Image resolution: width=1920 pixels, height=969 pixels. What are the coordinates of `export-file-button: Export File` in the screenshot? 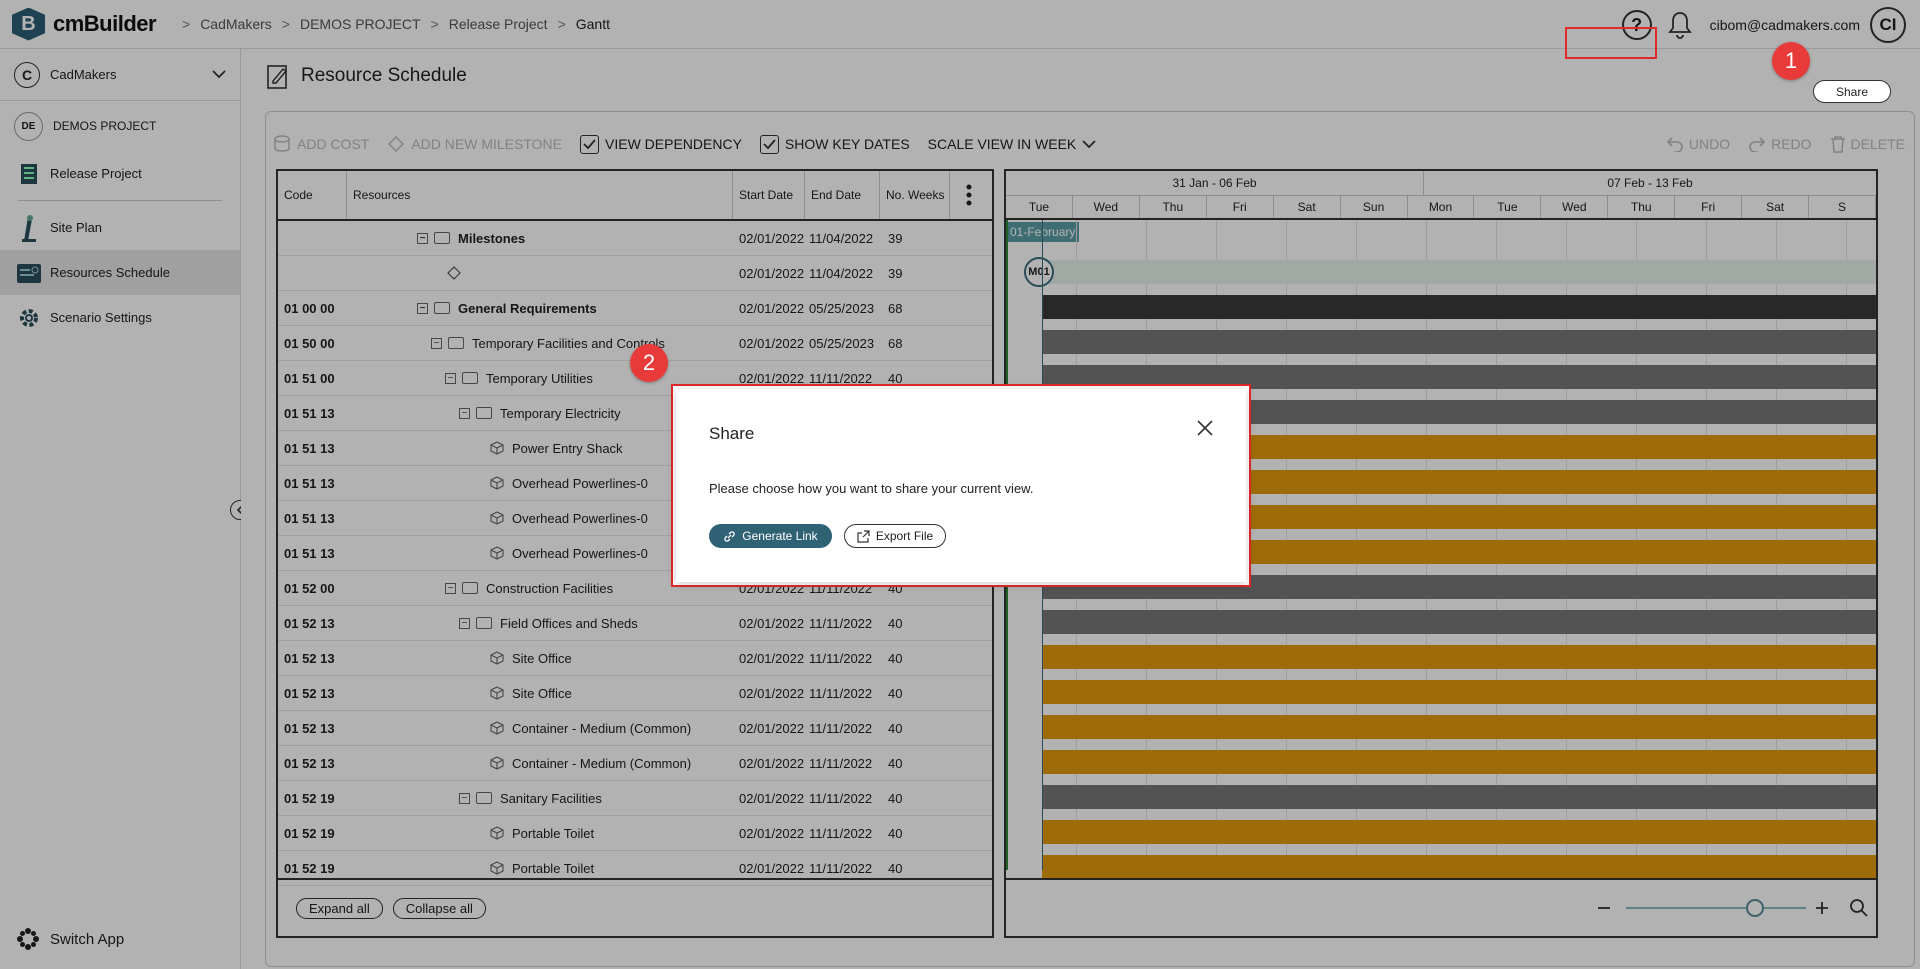 It's located at (895, 536).